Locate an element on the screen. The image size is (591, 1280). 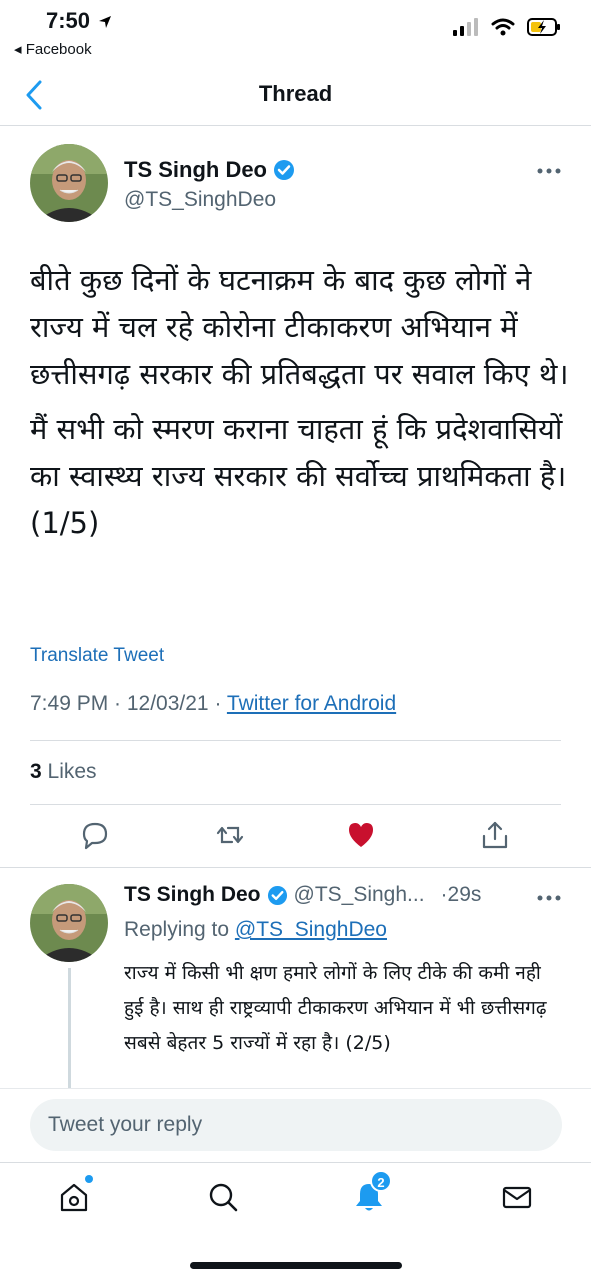
home-icon is located at coordinates (74, 1197).